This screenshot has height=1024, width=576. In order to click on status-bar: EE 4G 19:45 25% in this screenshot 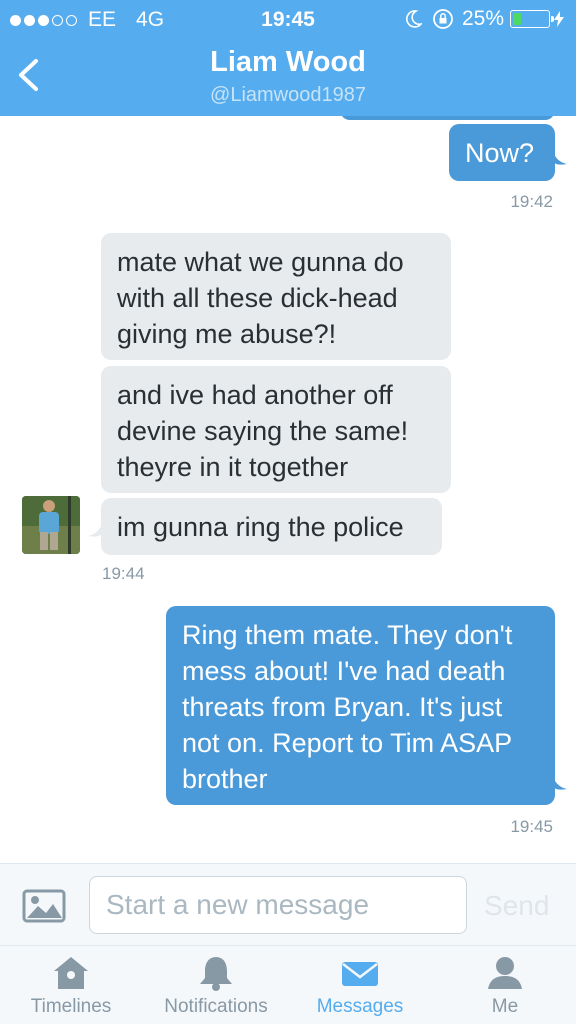, I will do `click(288, 20)`.